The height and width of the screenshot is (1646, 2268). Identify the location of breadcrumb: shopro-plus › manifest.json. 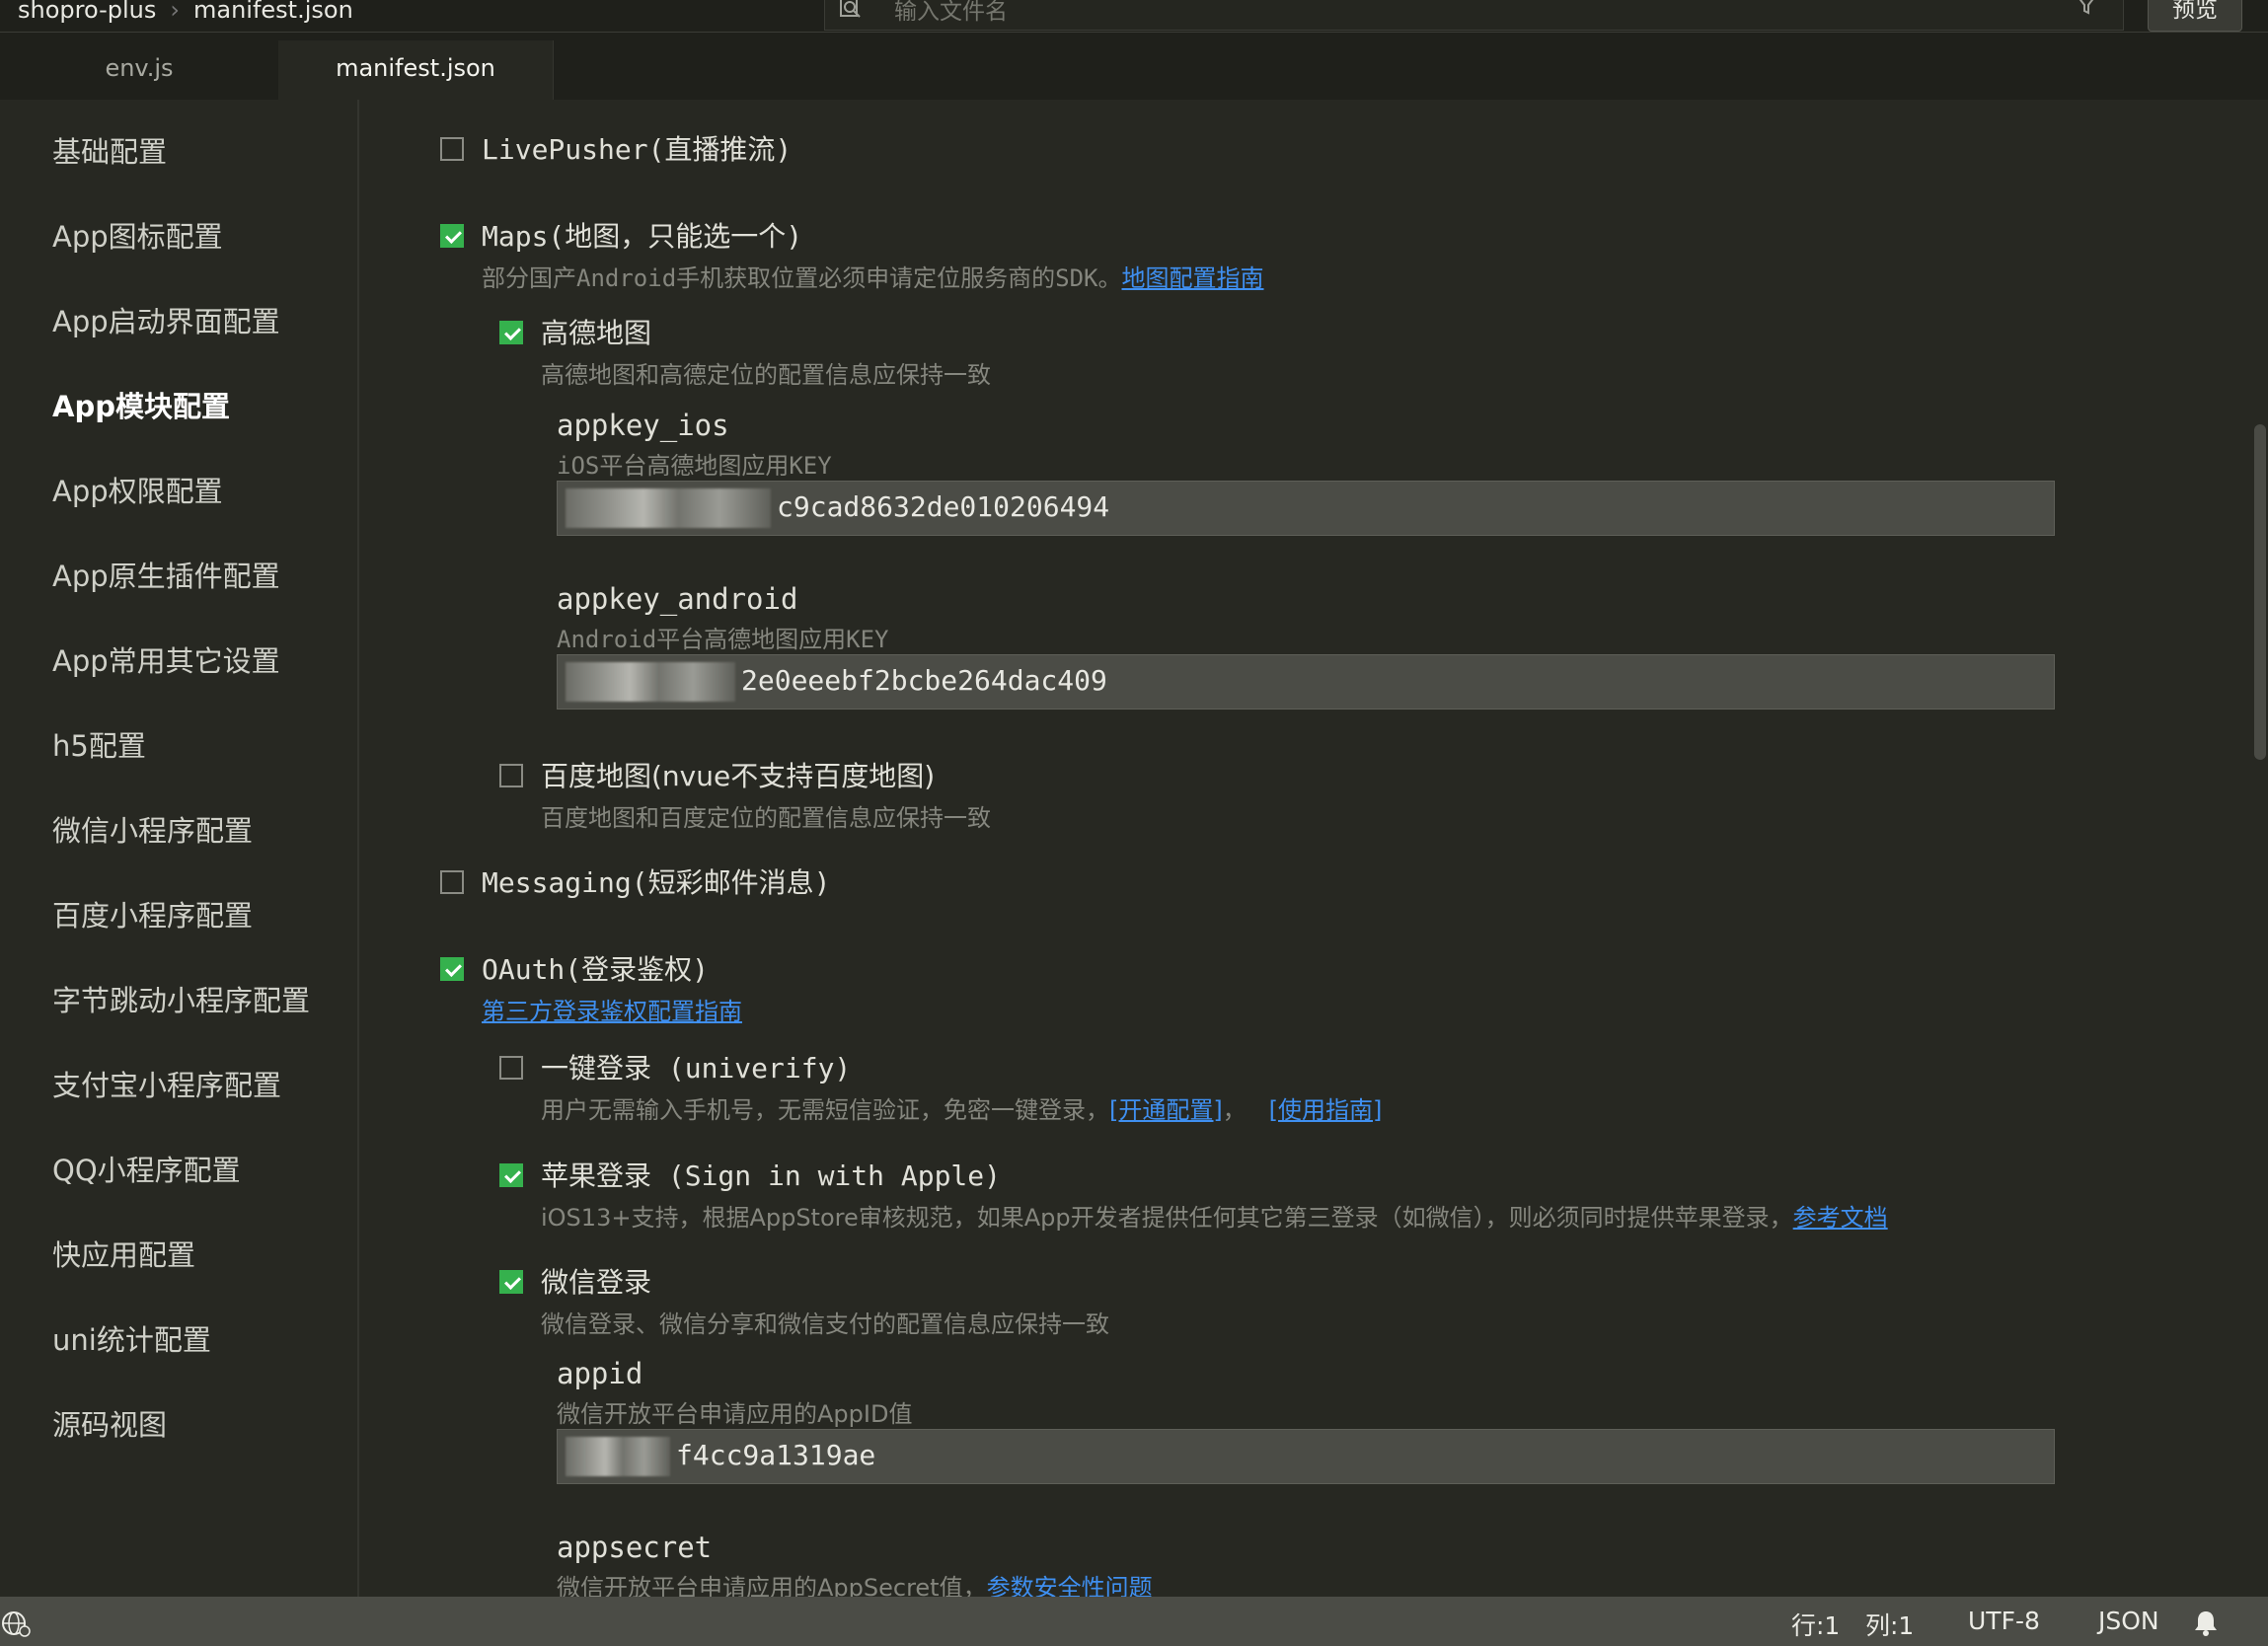
(185, 12).